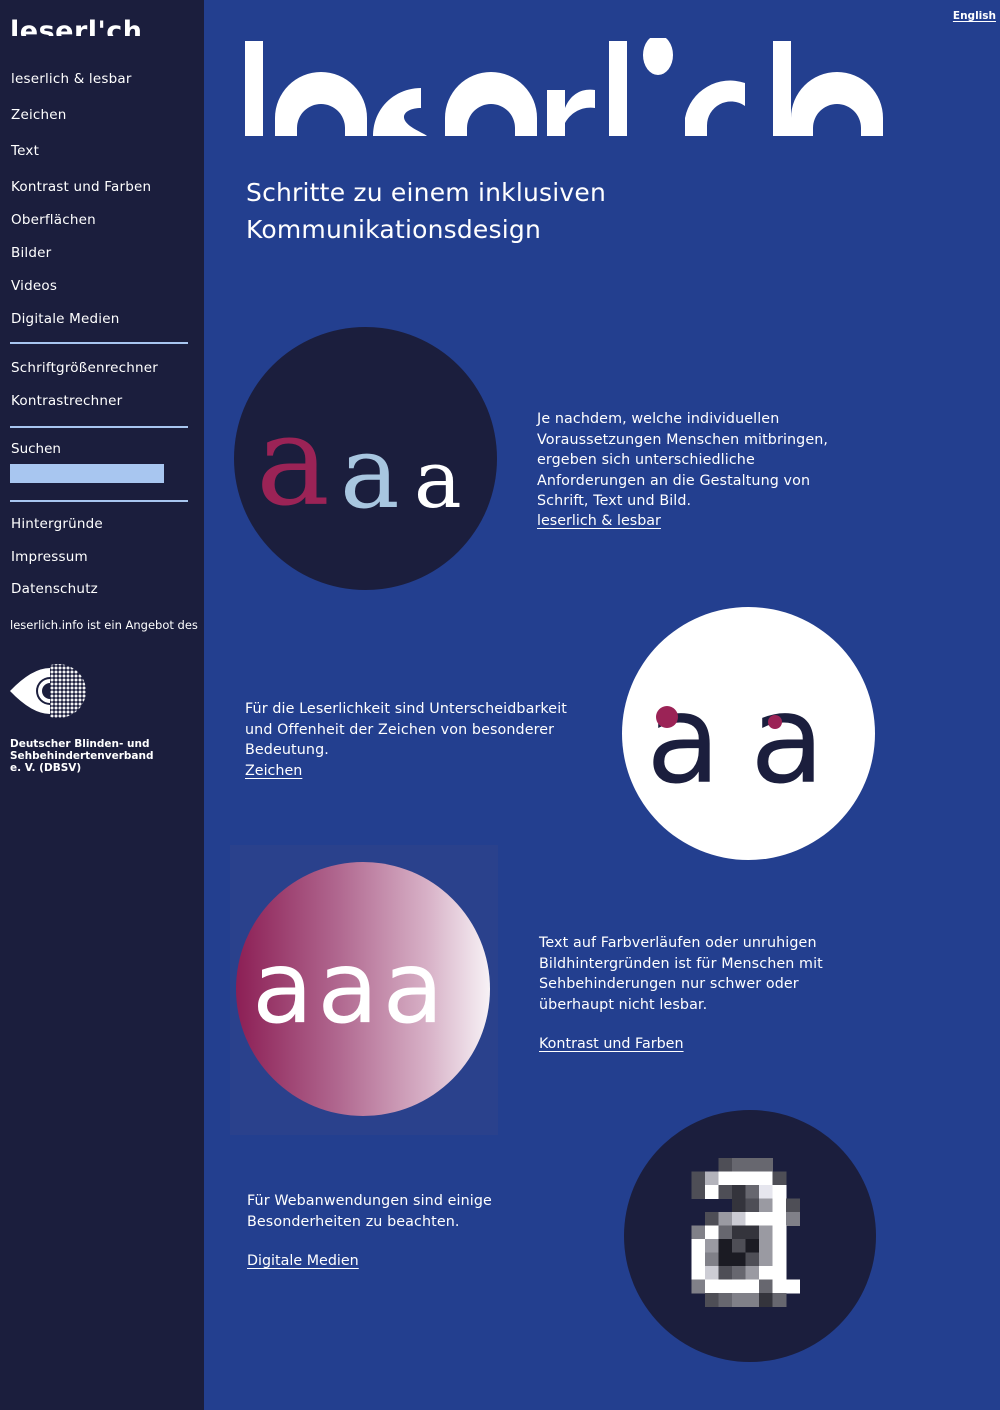 The width and height of the screenshot is (1000, 1410). What do you see at coordinates (71, 79) in the screenshot?
I see `nav-leserlich-lesbar: leserlich & lesbar` at bounding box center [71, 79].